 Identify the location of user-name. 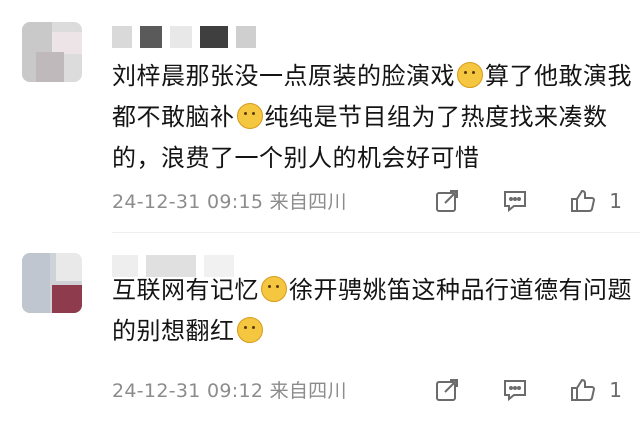
(184, 37).